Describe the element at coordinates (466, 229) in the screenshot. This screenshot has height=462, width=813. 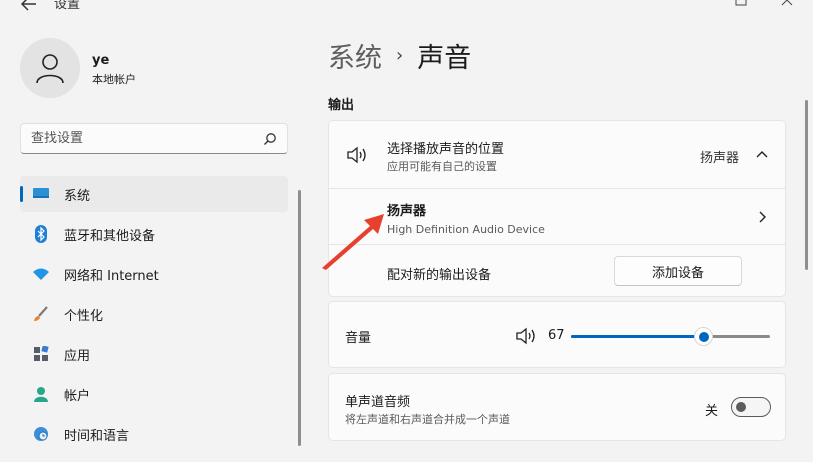
I see `device-description: High Definition Audio Device` at that location.